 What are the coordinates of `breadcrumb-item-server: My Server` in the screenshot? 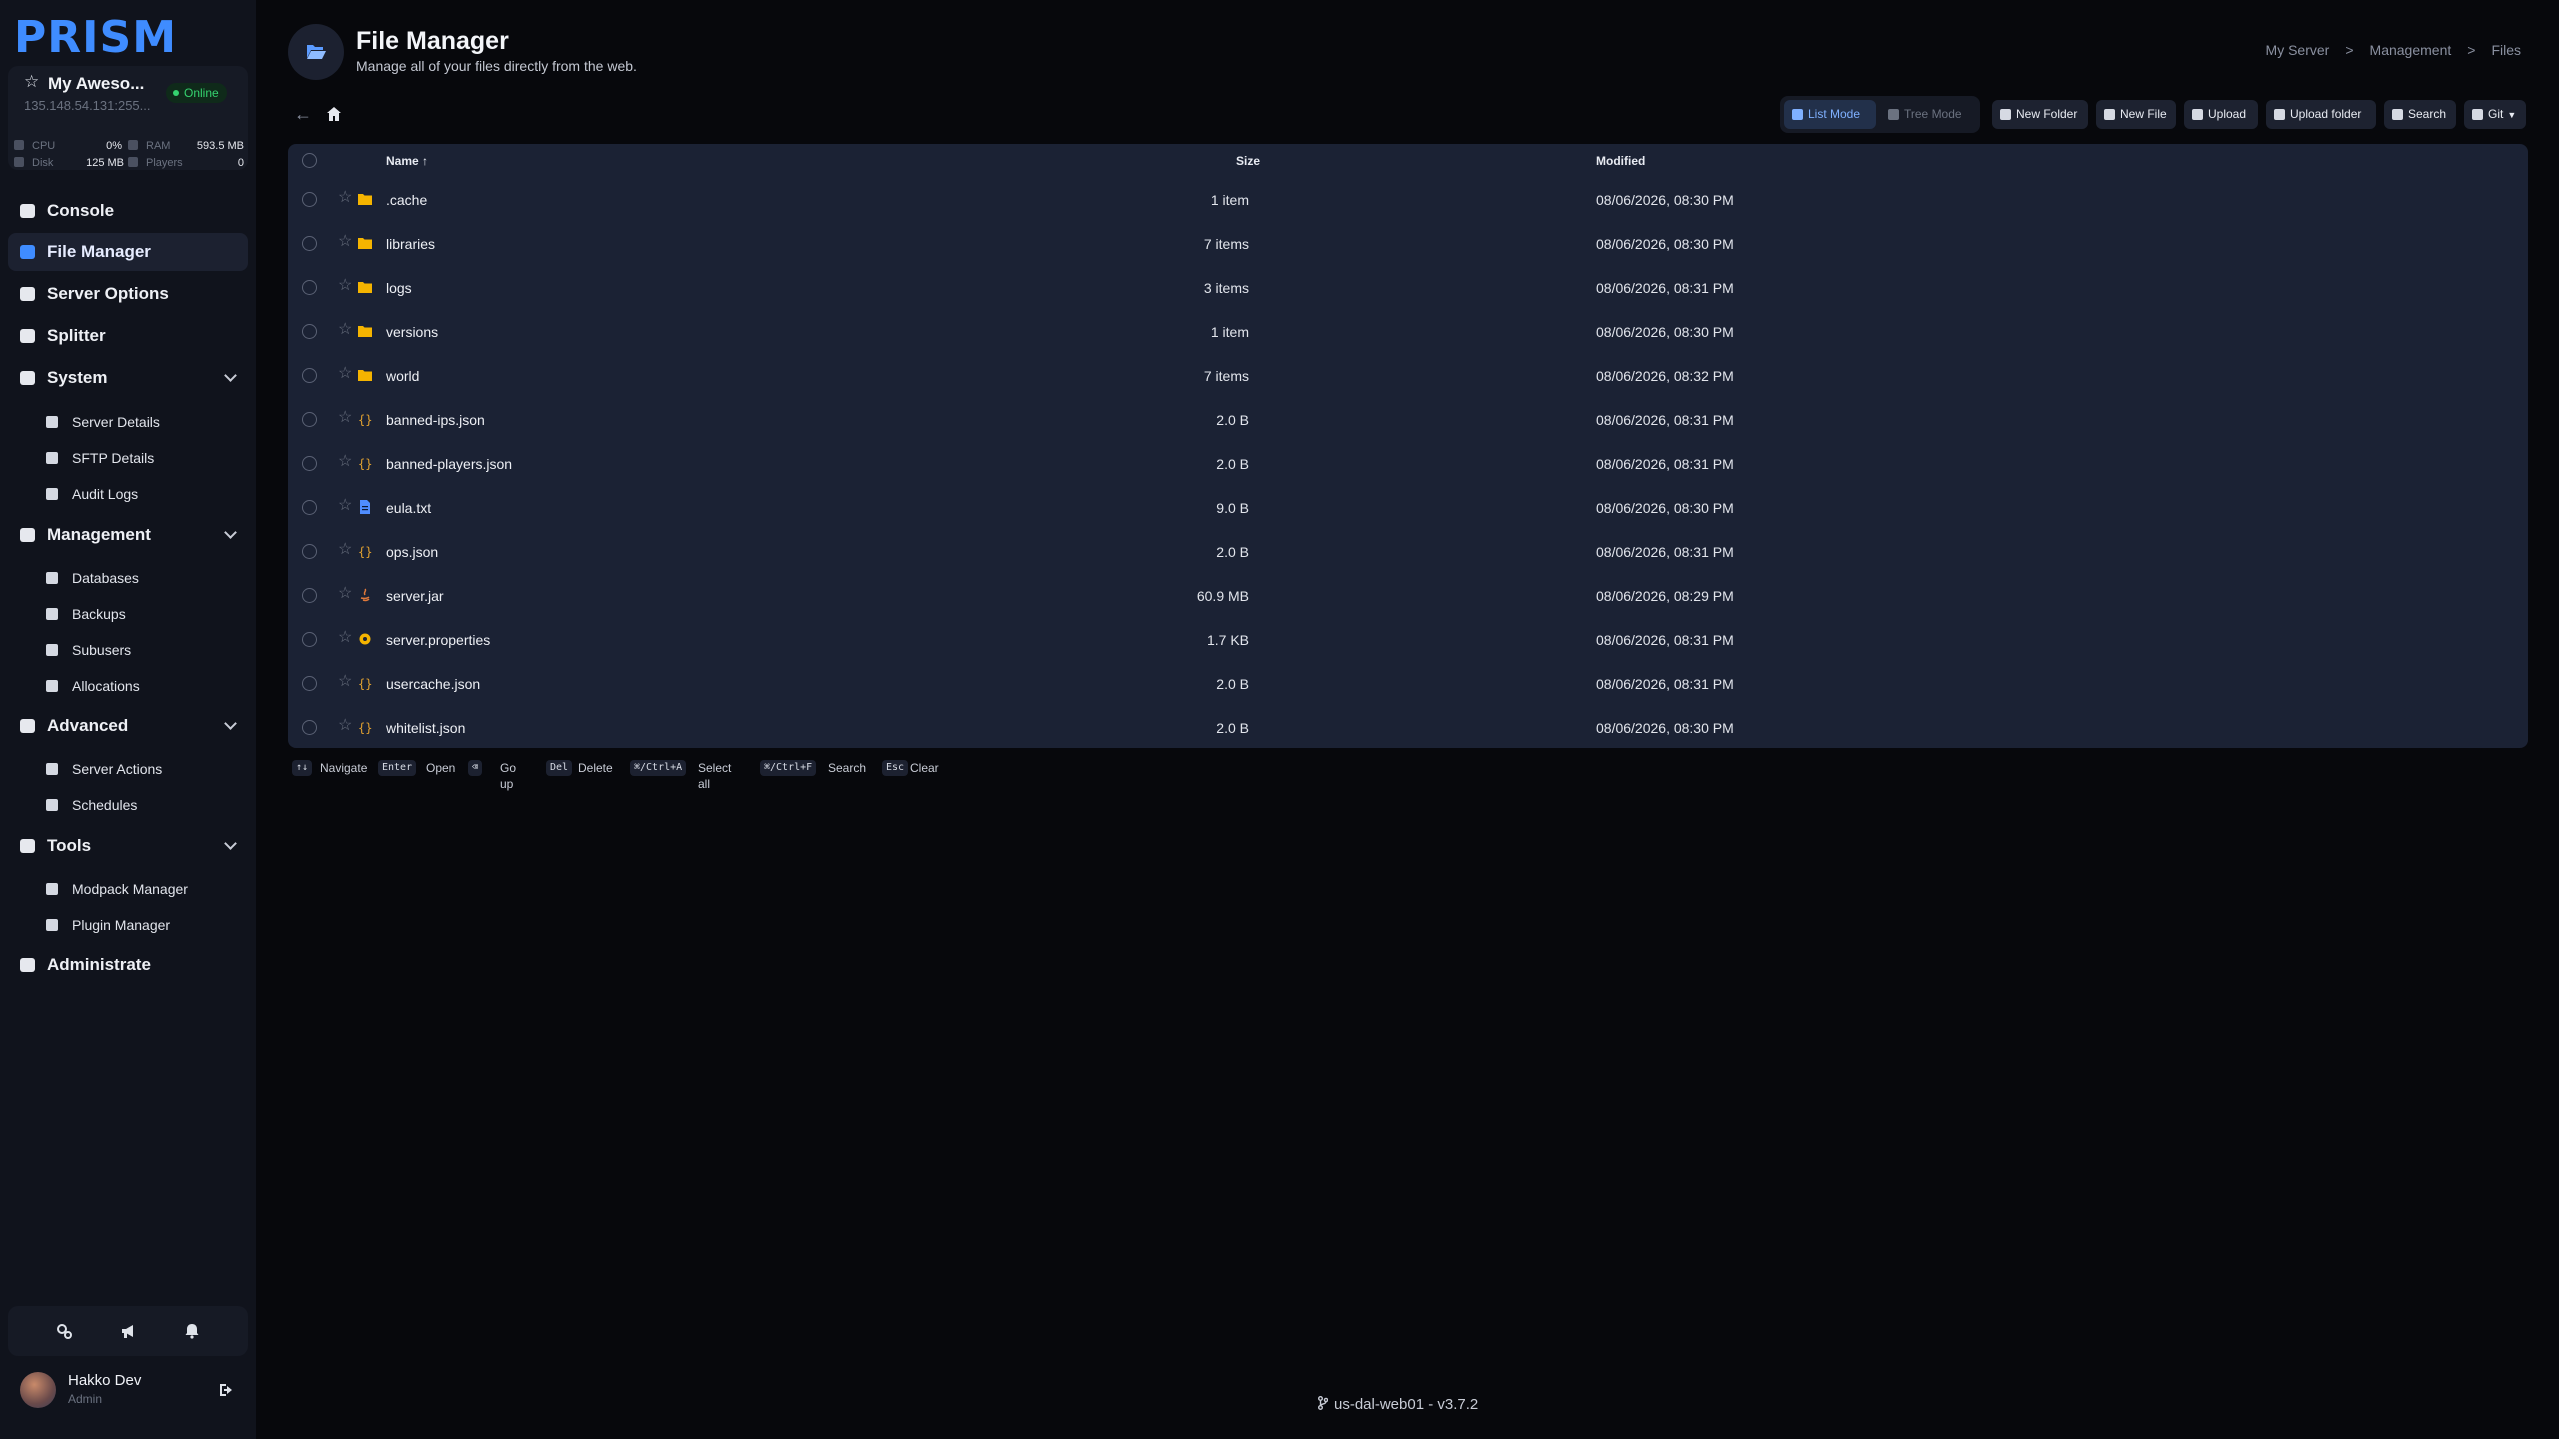 It's located at (2298, 50).